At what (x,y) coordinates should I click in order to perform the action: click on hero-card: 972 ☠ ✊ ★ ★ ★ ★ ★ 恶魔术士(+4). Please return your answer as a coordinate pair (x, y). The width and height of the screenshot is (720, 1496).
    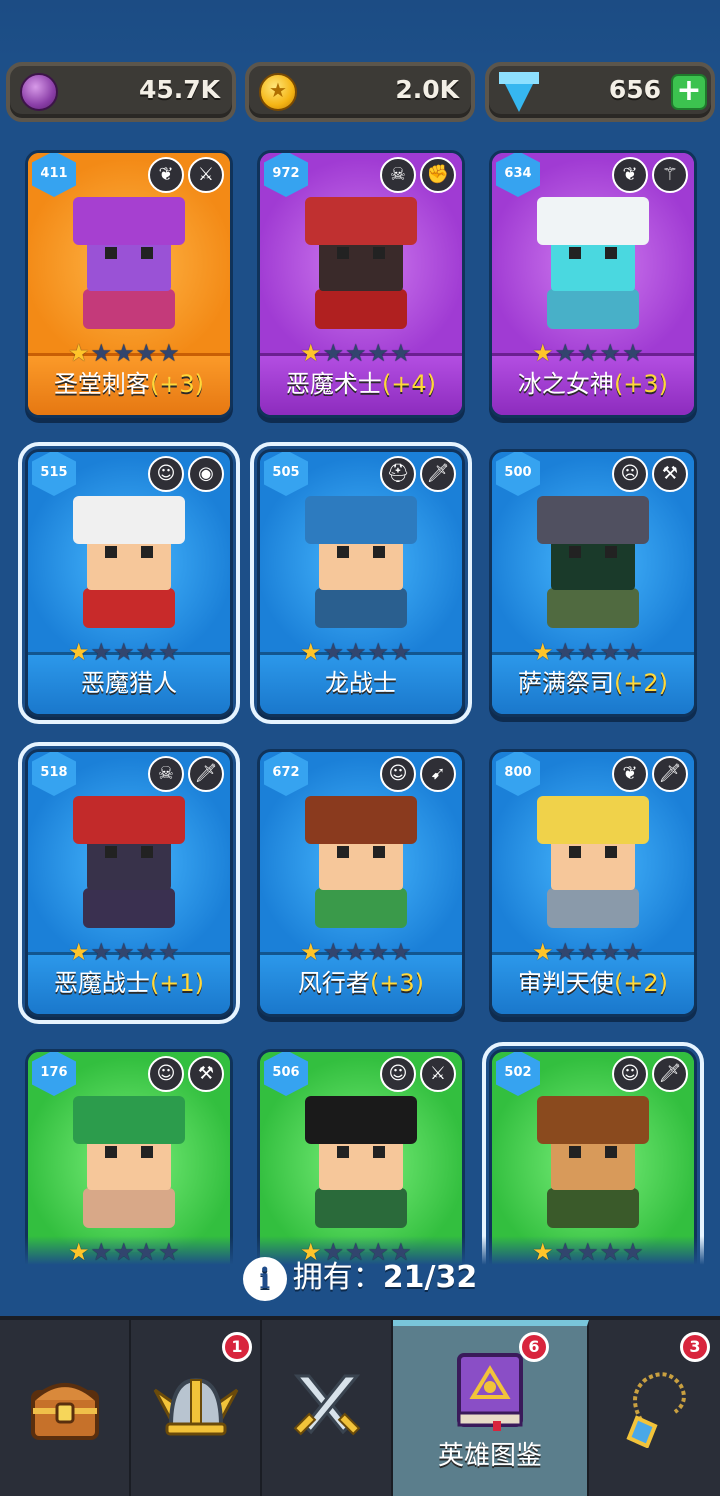
    Looking at the image, I should click on (361, 284).